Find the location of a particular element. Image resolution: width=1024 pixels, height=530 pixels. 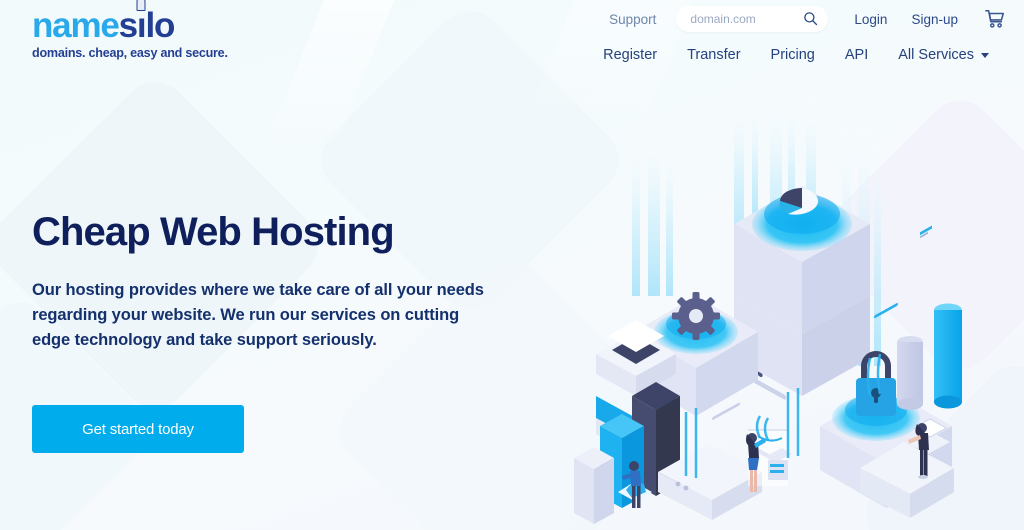

support-link: Support is located at coordinates (632, 19).